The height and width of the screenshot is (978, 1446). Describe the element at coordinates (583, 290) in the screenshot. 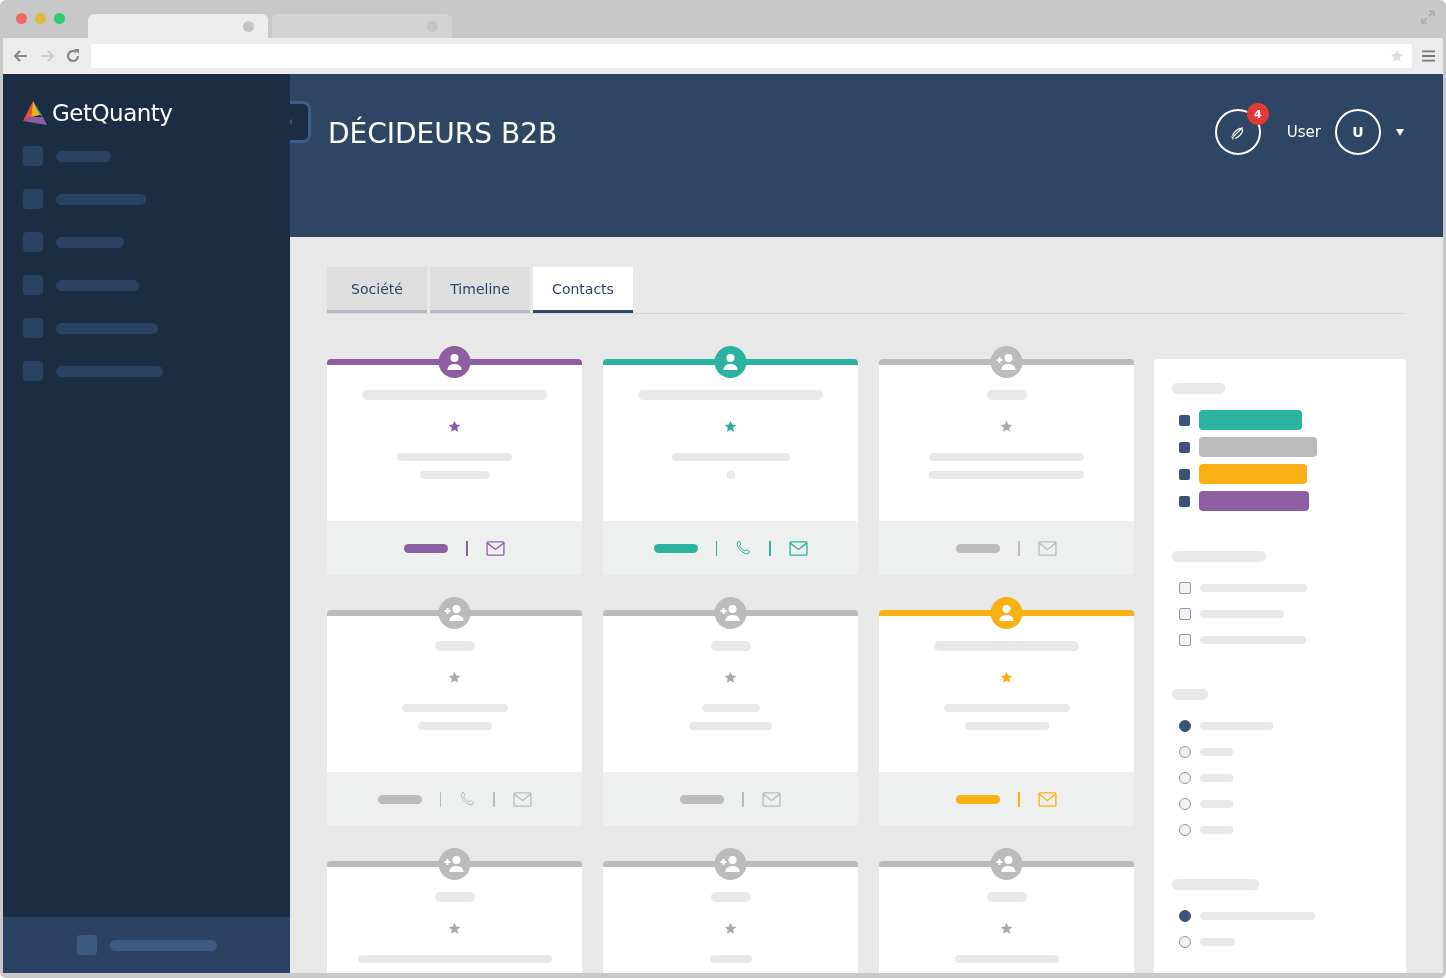

I see `tab: Contacts` at that location.